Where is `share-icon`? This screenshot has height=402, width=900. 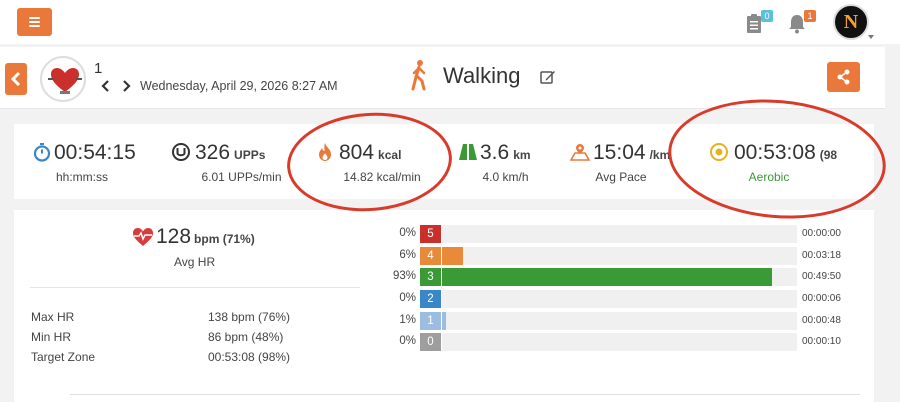 share-icon is located at coordinates (843, 77).